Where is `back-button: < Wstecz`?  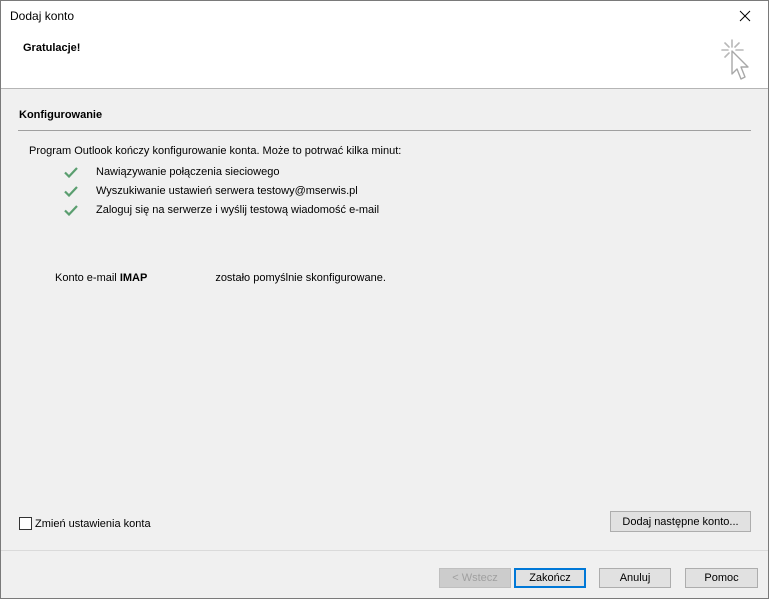
back-button: < Wstecz is located at coordinates (475, 578).